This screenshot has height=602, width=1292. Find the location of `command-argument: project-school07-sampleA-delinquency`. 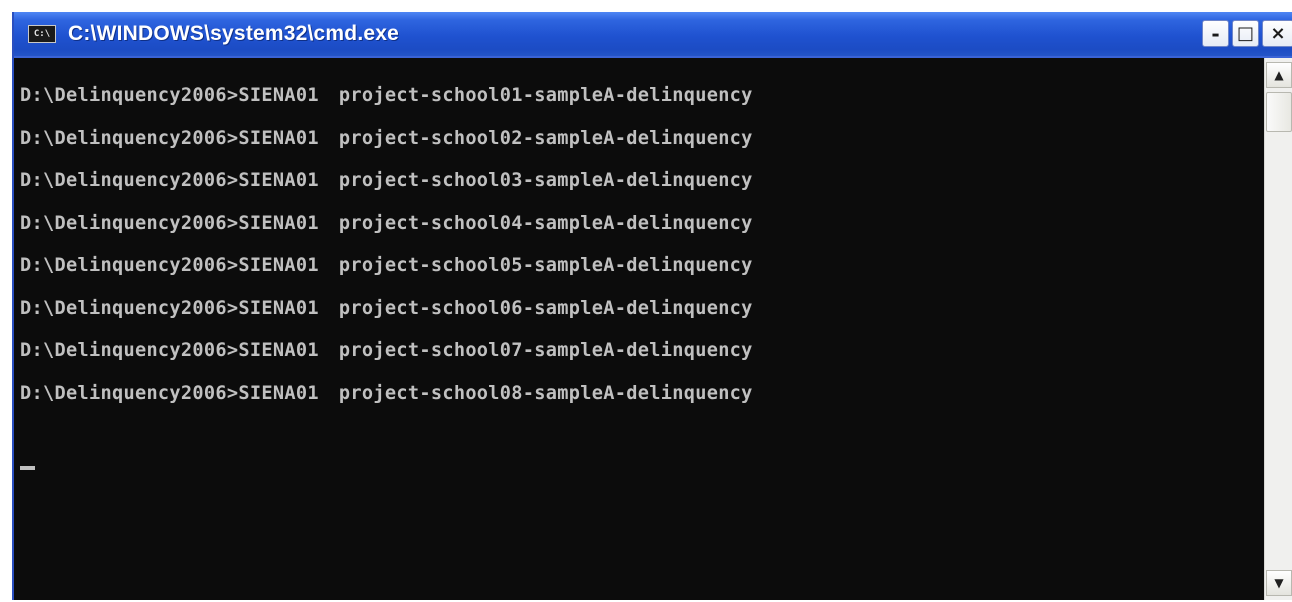

command-argument: project-school07-sampleA-delinquency is located at coordinates (545, 350).